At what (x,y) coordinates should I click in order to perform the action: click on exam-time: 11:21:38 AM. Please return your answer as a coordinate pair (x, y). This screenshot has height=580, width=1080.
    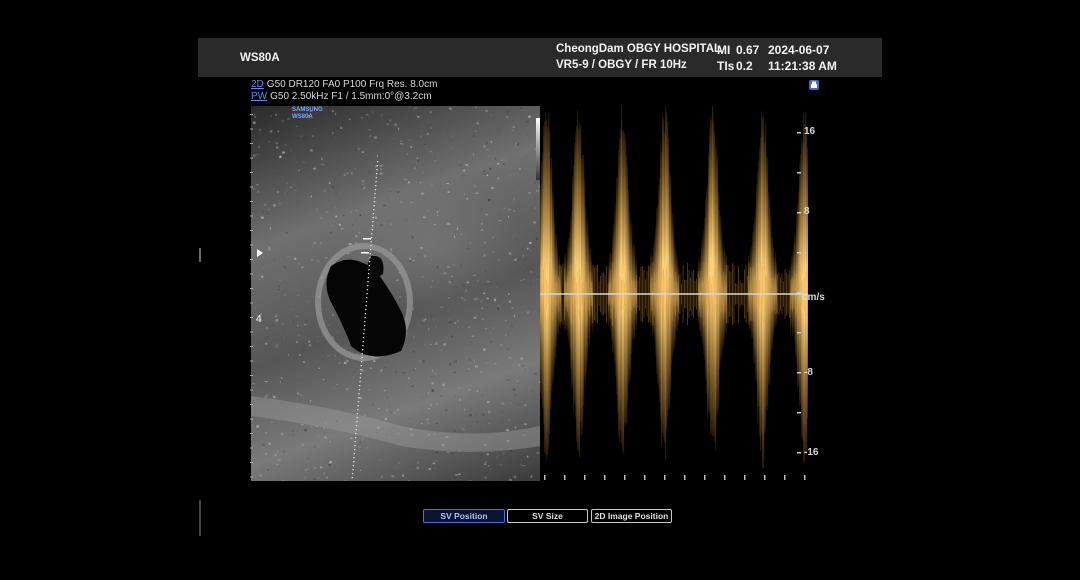
    Looking at the image, I should click on (802, 66).